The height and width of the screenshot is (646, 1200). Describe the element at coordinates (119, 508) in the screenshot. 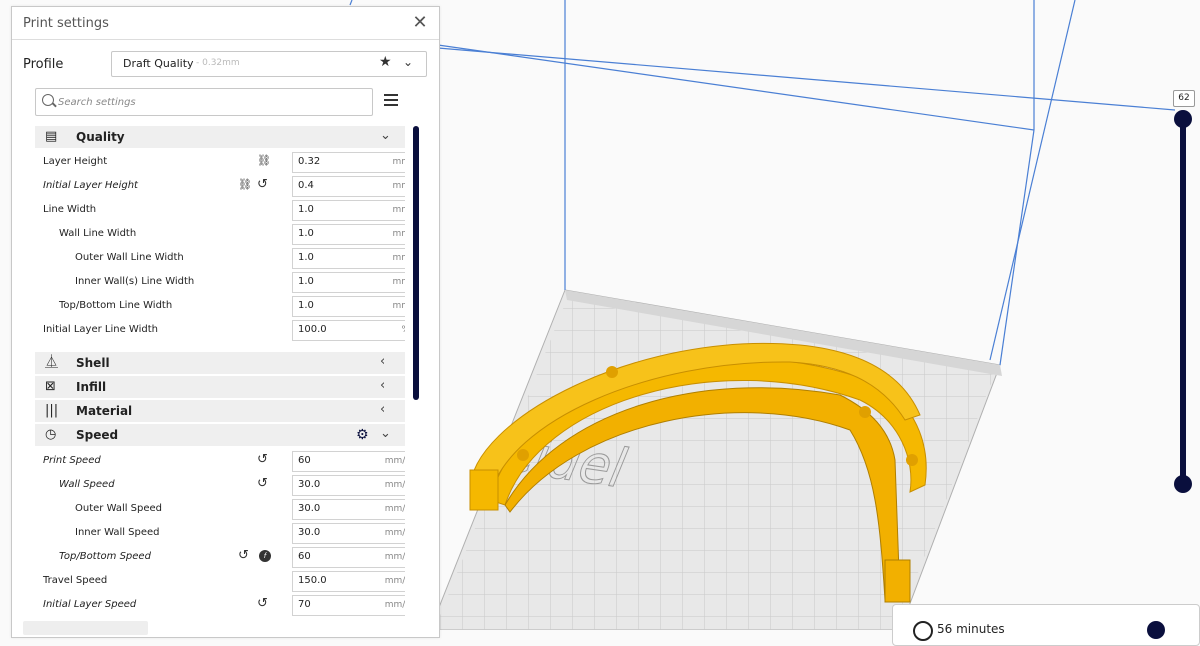

I see `setting-label: Outer Wall Speed` at that location.